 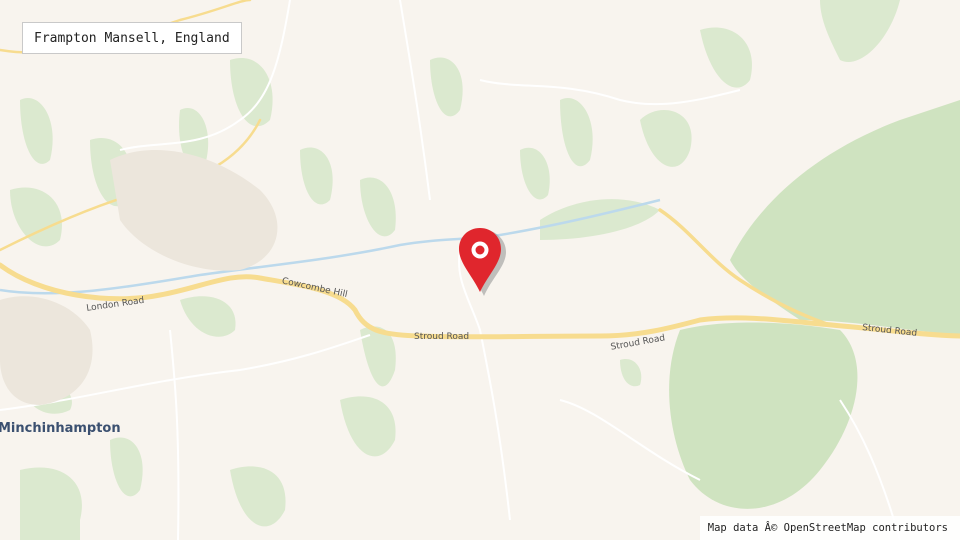 I want to click on road-label-cowcombe-hill: Cowcombe Hill, so click(x=314, y=288).